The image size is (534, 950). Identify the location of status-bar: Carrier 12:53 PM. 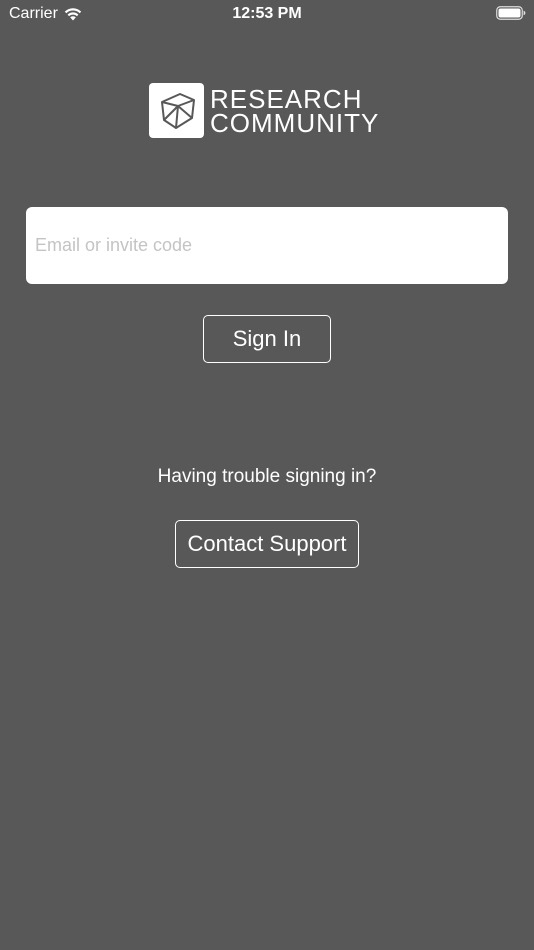
(267, 14).